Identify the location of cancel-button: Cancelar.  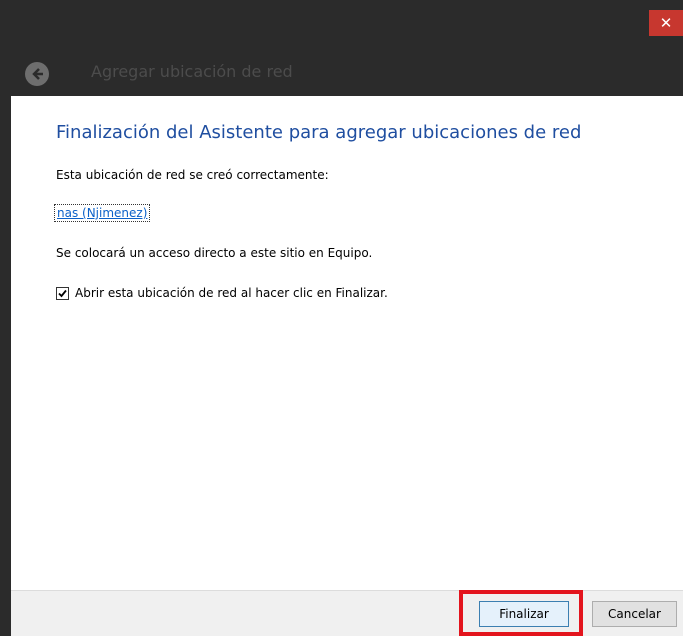
(634, 614).